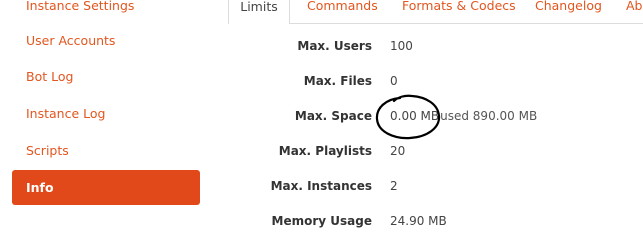 Image resolution: width=643 pixels, height=246 pixels. I want to click on tab-about: Ab, so click(634, 11).